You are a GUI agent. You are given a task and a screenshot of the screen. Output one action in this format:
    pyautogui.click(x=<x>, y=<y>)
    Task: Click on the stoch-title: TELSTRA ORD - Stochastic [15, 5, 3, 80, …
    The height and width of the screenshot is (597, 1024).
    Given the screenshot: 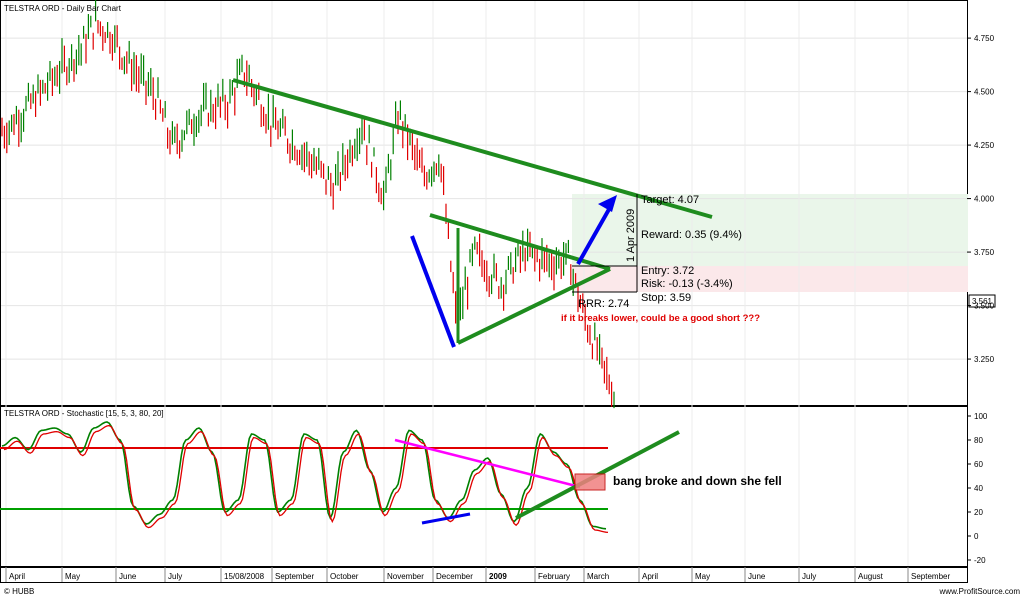 What is the action you would take?
    pyautogui.click(x=84, y=413)
    